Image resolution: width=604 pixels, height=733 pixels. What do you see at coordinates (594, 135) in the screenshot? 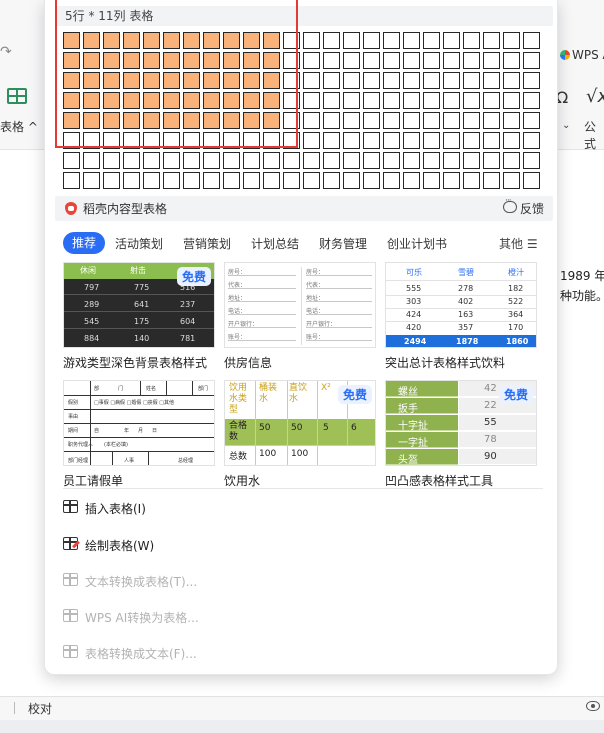
I see `formula-button: 公式` at bounding box center [594, 135].